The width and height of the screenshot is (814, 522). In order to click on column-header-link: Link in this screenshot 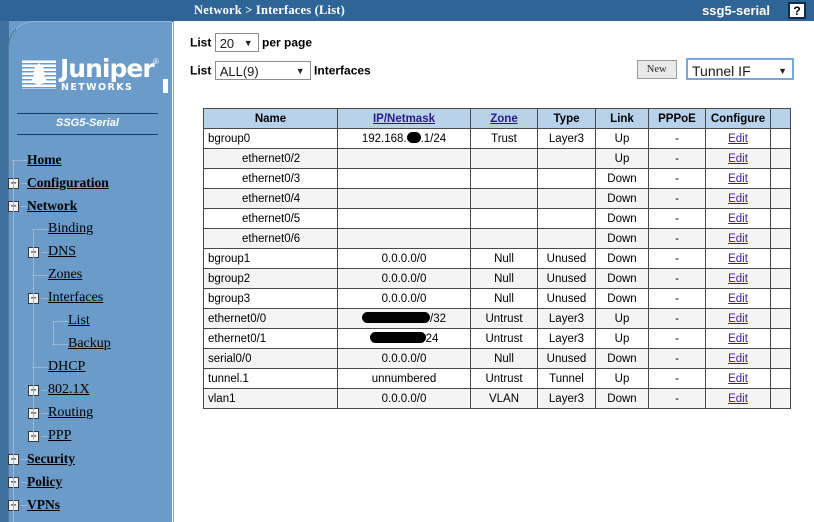, I will do `click(622, 118)`.